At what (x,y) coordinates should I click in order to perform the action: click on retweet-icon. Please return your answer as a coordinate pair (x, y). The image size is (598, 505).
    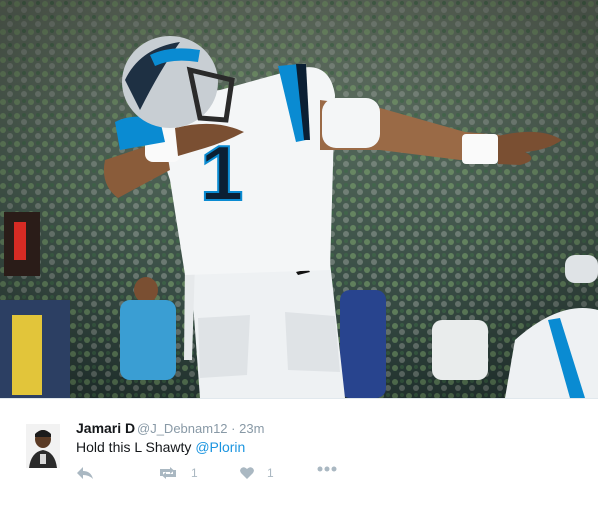
    Looking at the image, I should click on (168, 473).